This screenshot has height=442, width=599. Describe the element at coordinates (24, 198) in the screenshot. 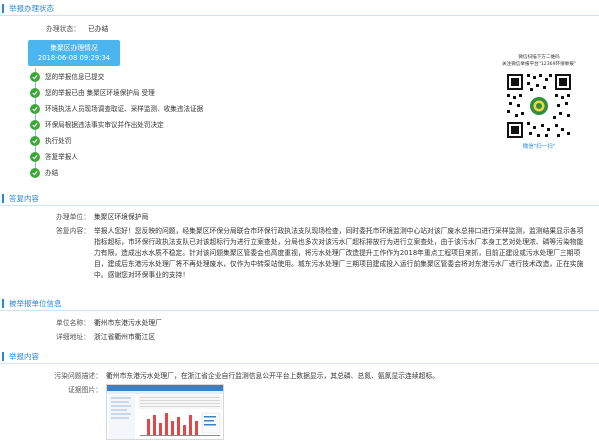

I see `reply-section-title: 答复内容` at that location.